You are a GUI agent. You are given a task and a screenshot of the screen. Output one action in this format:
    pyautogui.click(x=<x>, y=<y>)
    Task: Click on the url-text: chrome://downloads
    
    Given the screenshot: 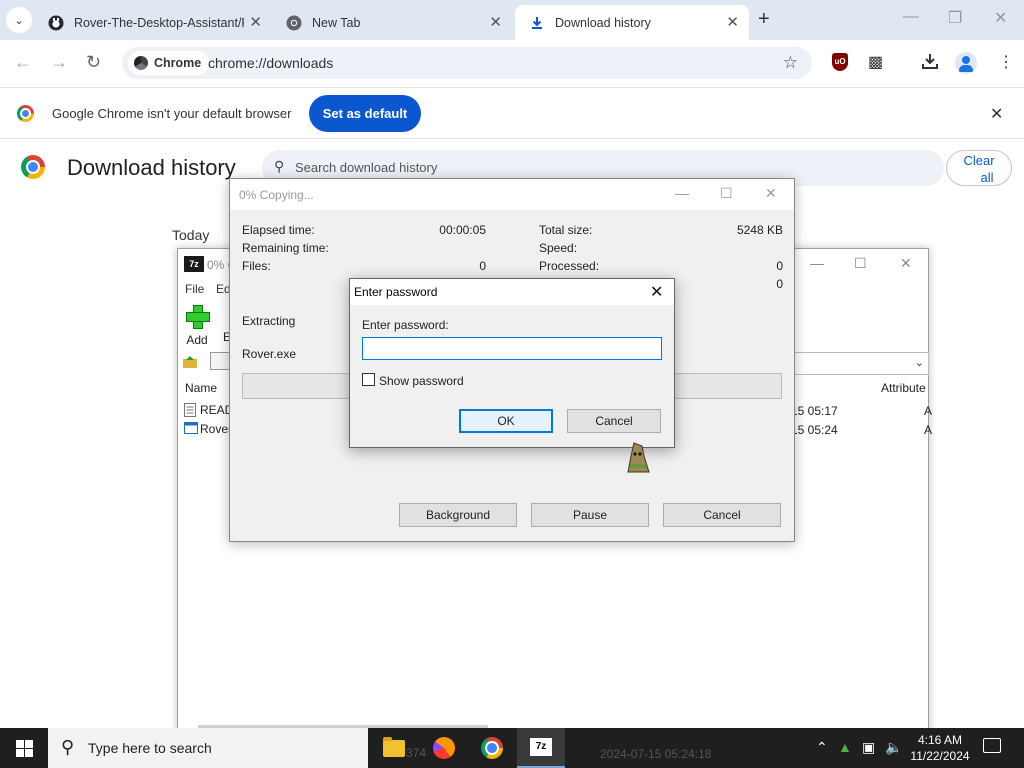 What is the action you would take?
    pyautogui.click(x=270, y=63)
    